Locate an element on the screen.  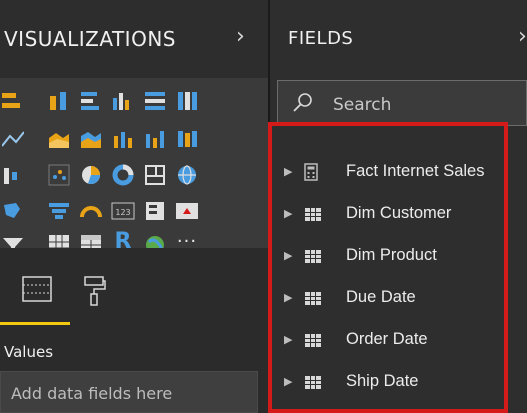
values-drop-zone: Add data fields here is located at coordinates (129, 392).